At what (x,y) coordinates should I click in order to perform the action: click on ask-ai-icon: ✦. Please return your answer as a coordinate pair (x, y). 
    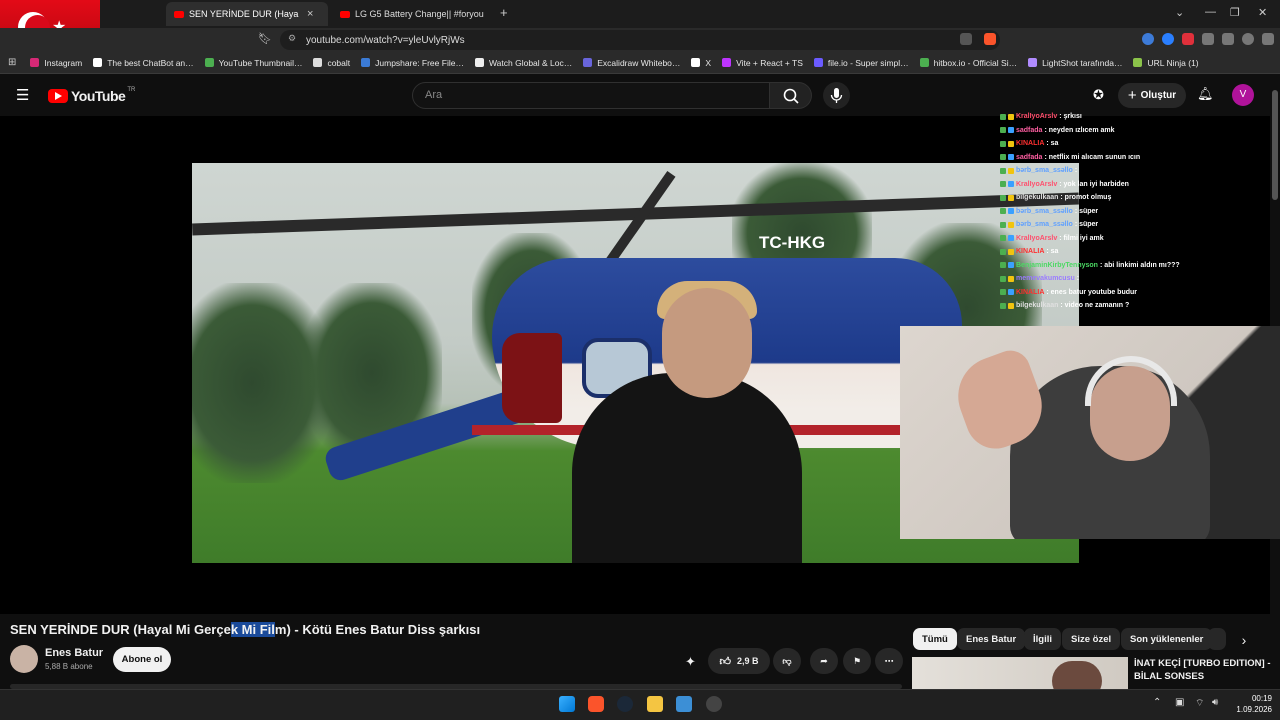
    Looking at the image, I should click on (690, 662).